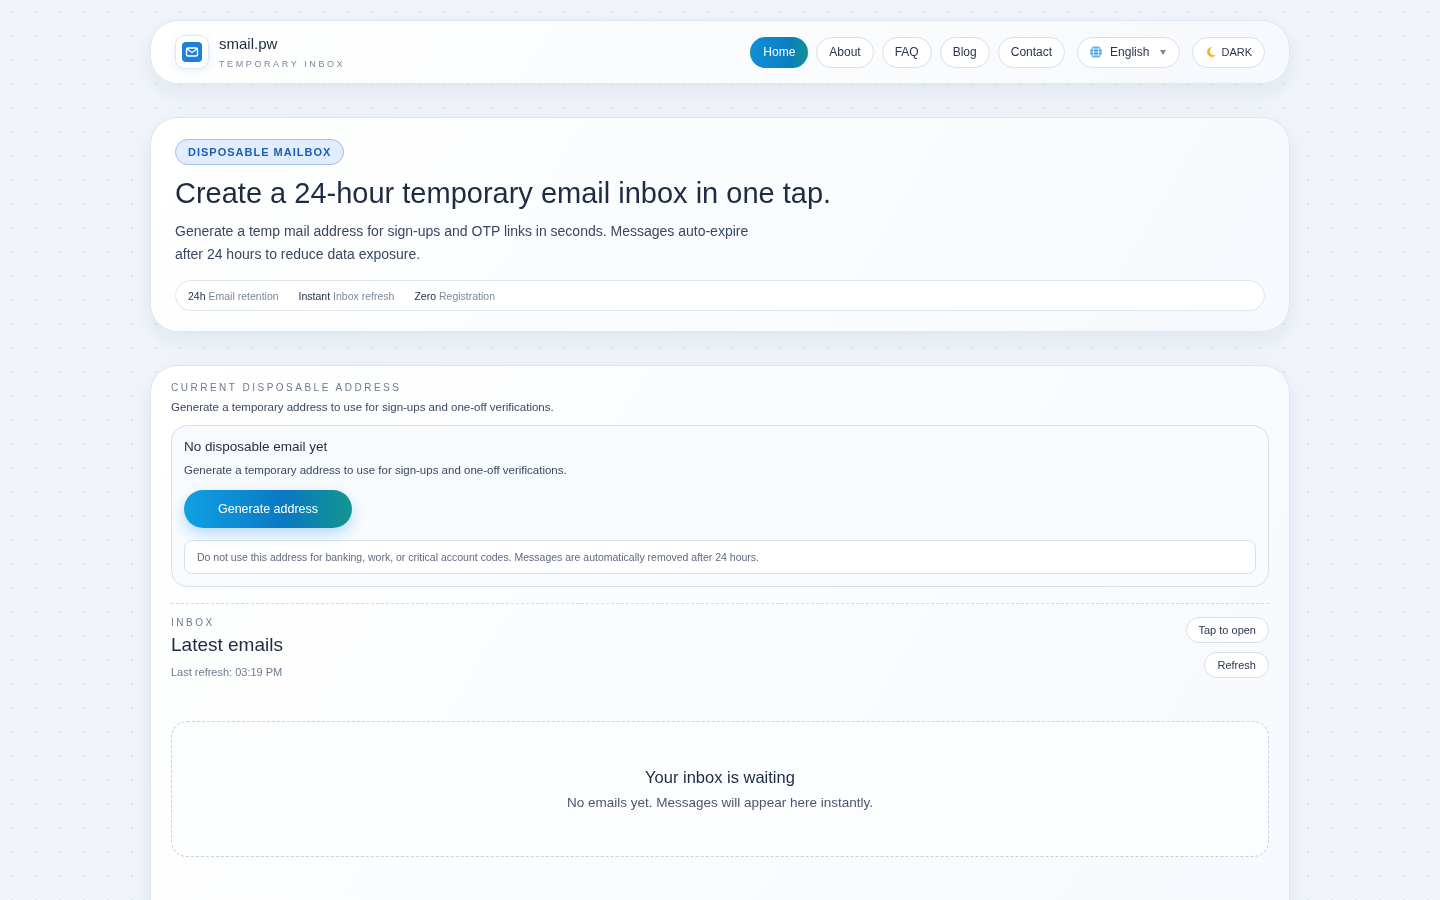 The width and height of the screenshot is (1440, 900). I want to click on nav-link: Home, so click(779, 52).